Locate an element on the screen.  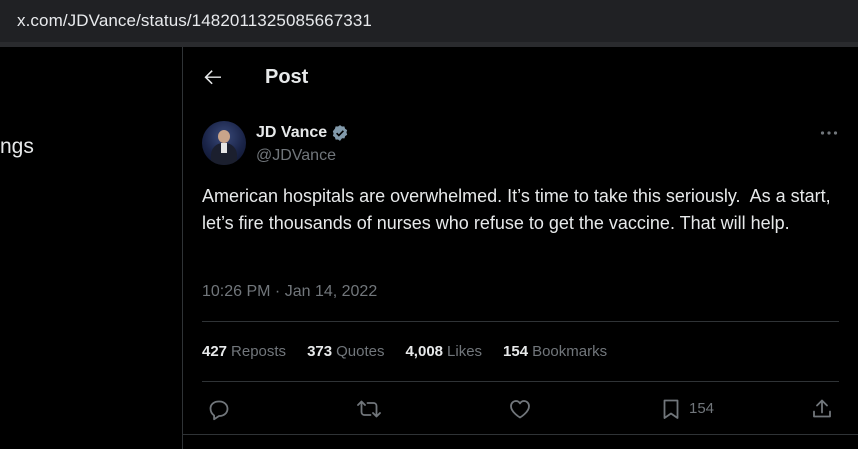
bookmark-icon is located at coordinates (671, 409).